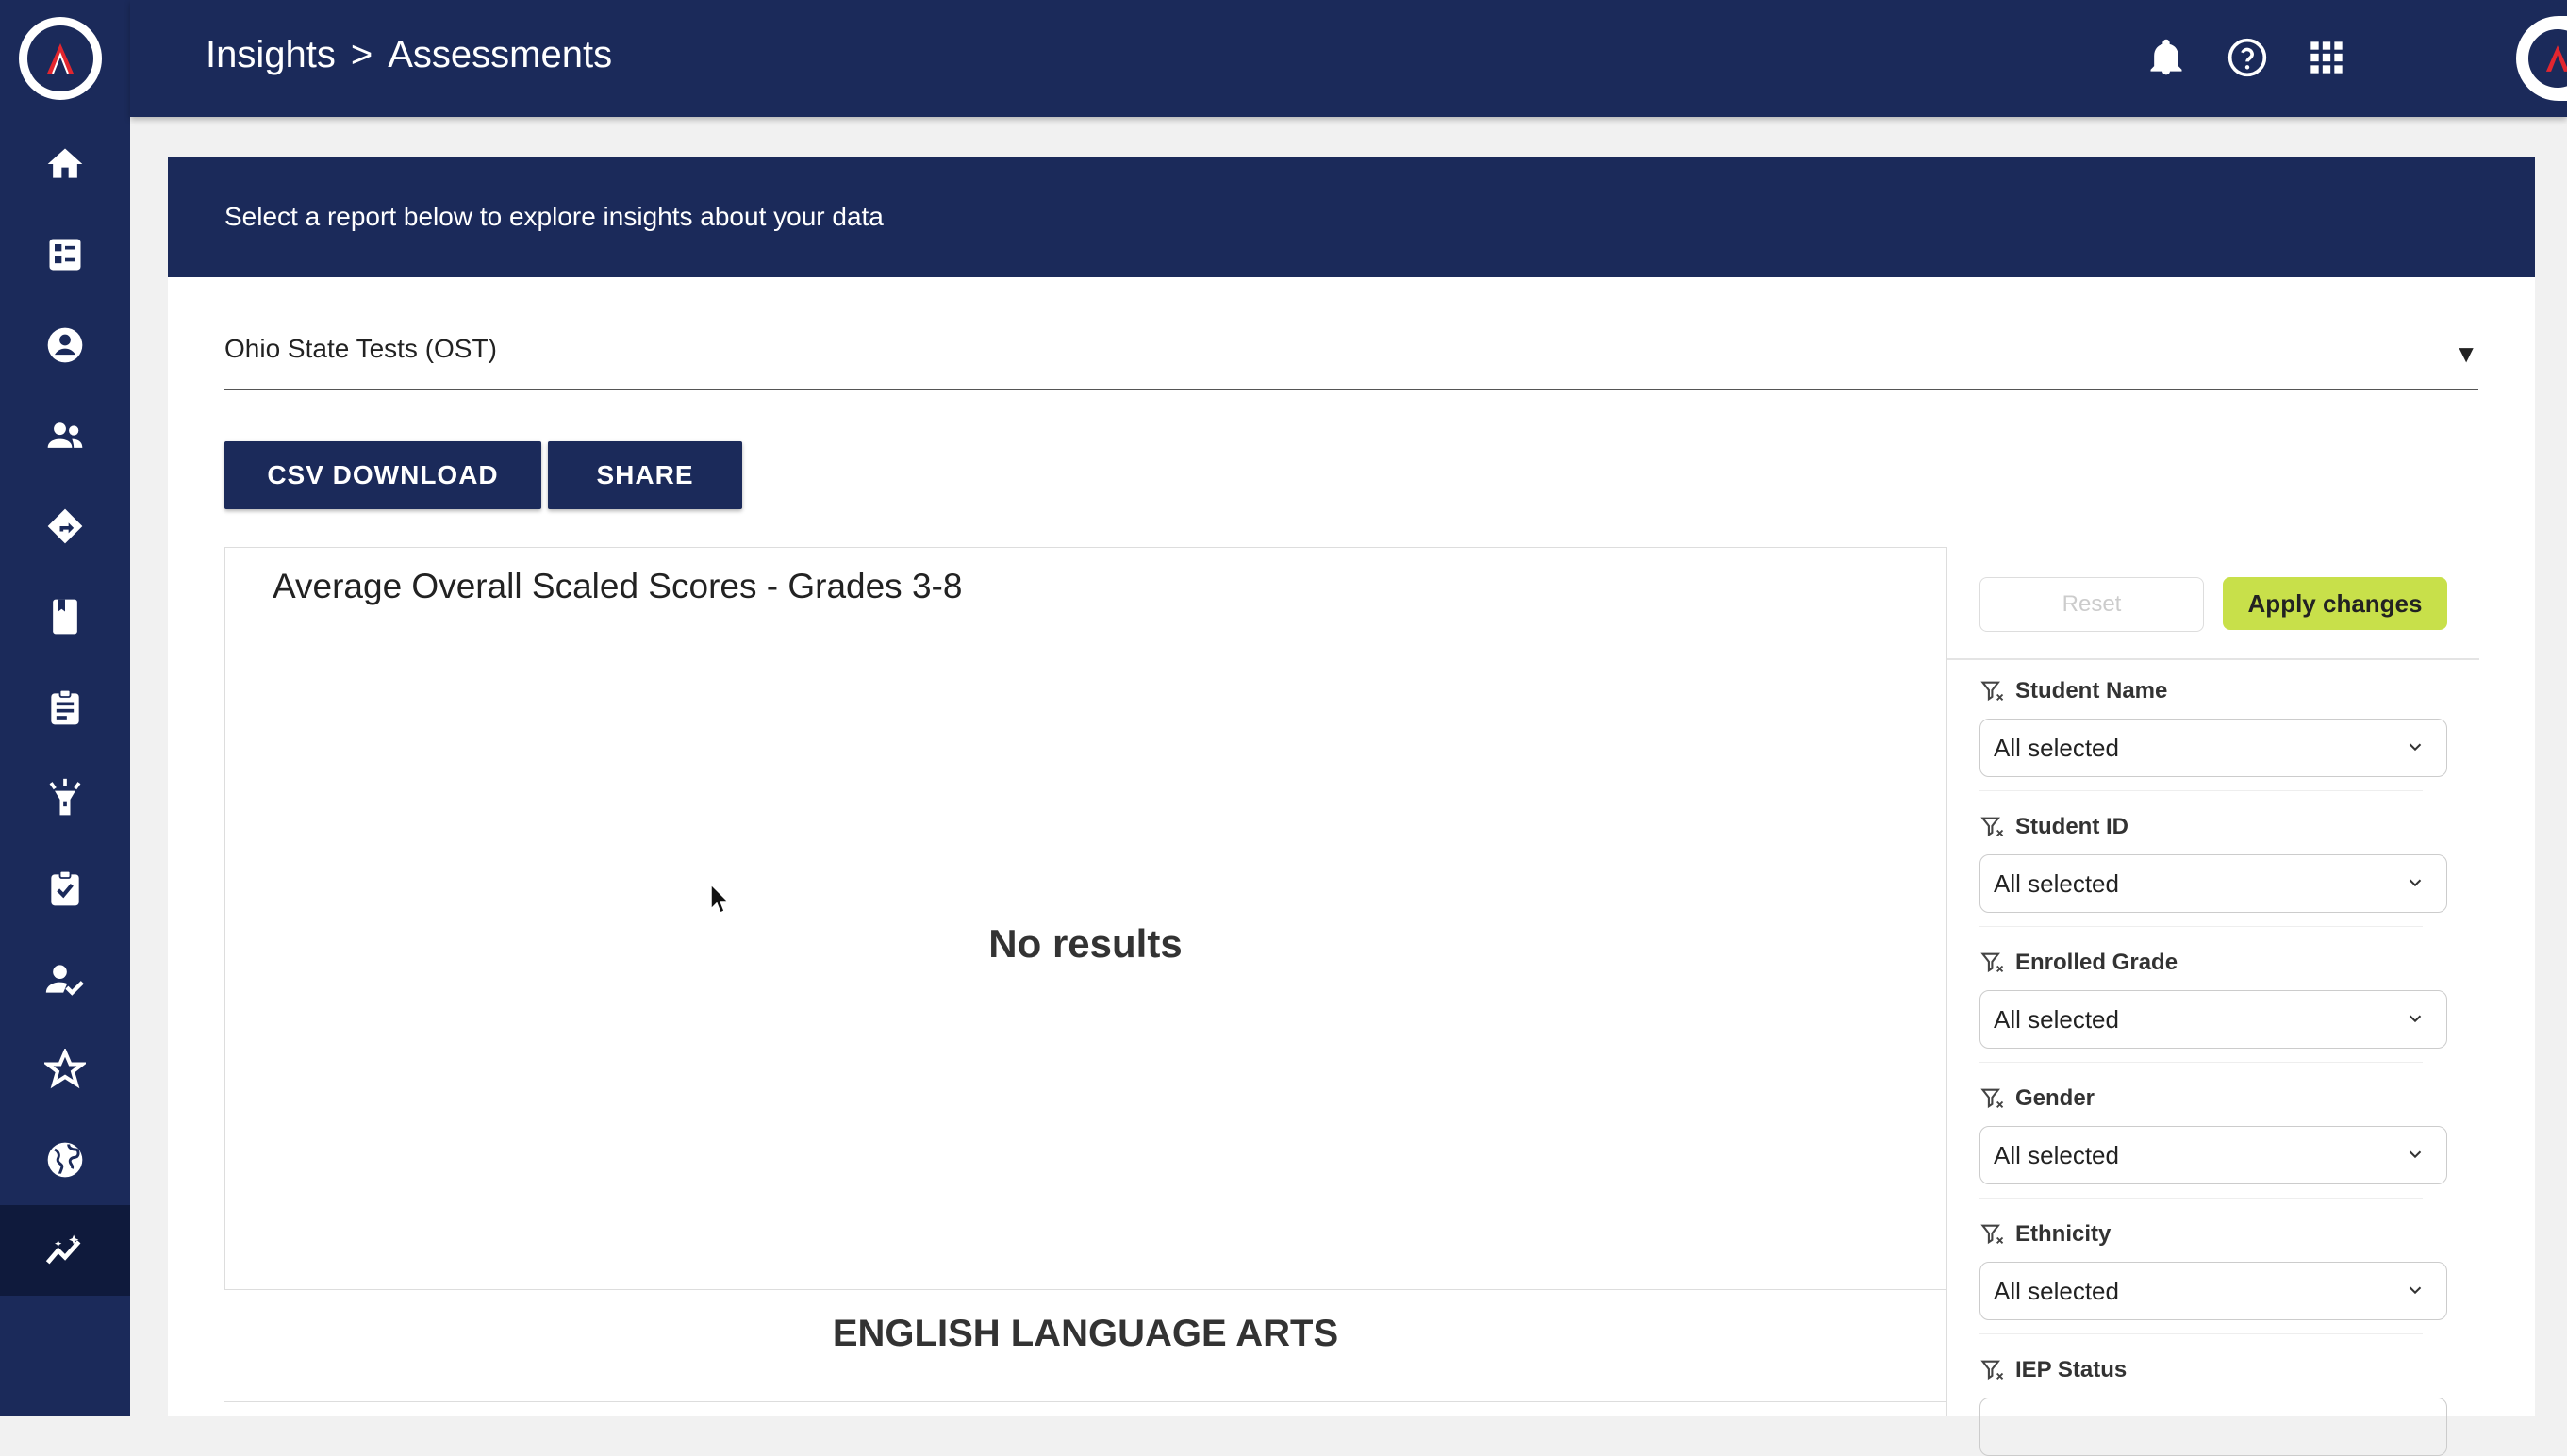 The height and width of the screenshot is (1456, 2567). What do you see at coordinates (271, 55) in the screenshot?
I see `breadcrumb-insights: Insights` at bounding box center [271, 55].